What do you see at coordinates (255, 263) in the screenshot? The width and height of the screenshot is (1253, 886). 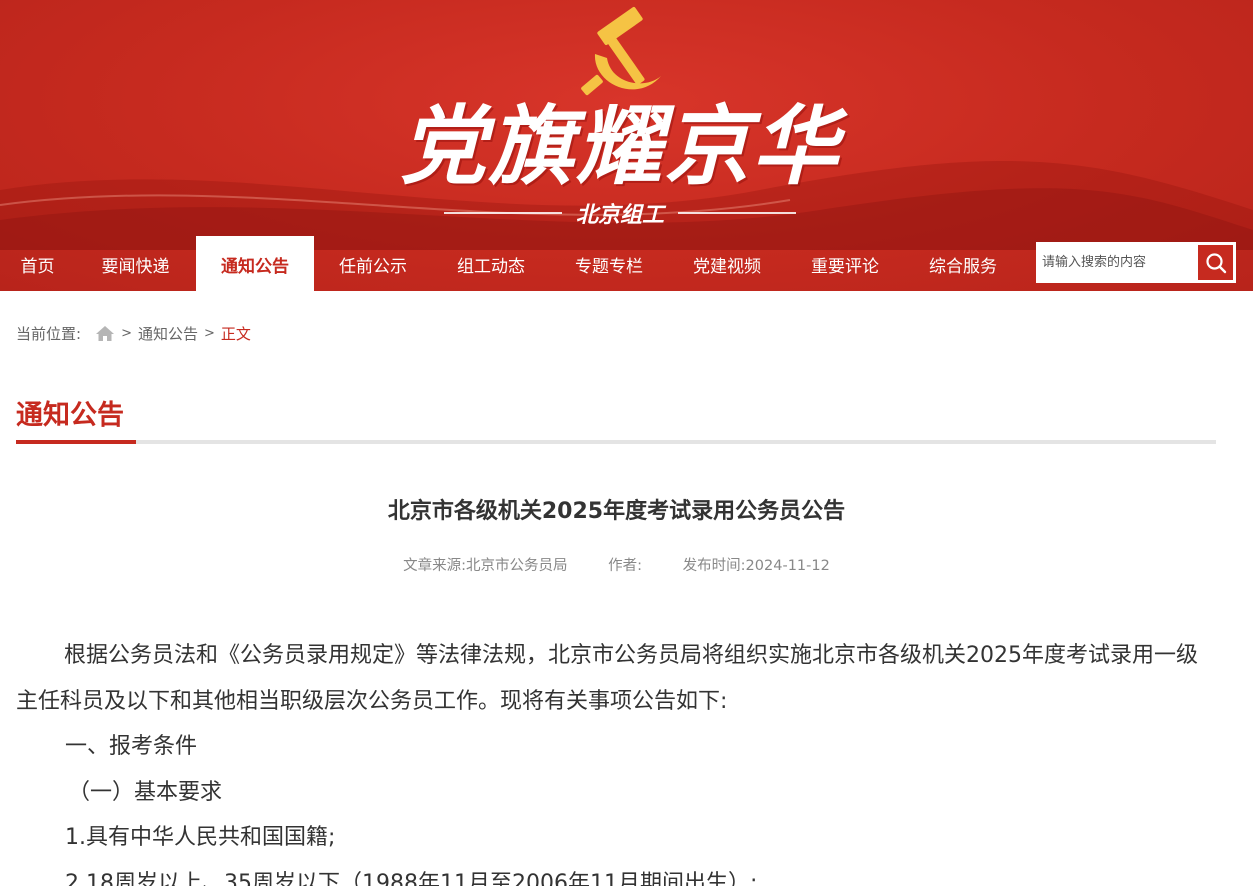 I see `nav-item-notices: 通知公告` at bounding box center [255, 263].